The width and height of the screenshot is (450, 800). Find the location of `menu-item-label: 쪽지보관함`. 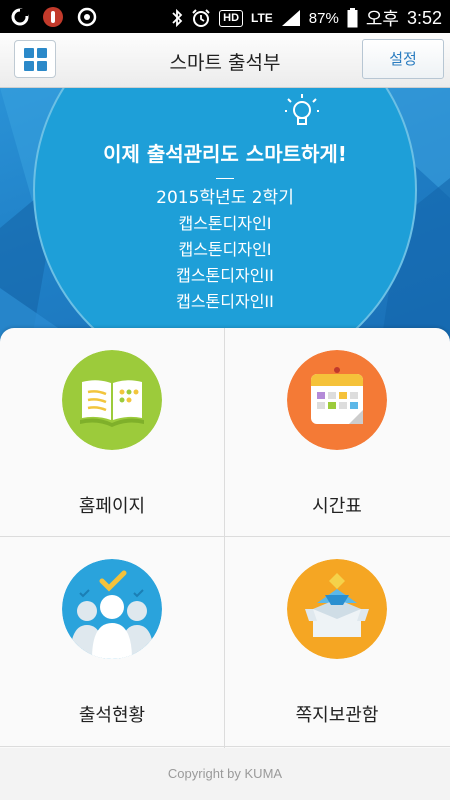

menu-item-label: 쪽지보관함 is located at coordinates (337, 715).